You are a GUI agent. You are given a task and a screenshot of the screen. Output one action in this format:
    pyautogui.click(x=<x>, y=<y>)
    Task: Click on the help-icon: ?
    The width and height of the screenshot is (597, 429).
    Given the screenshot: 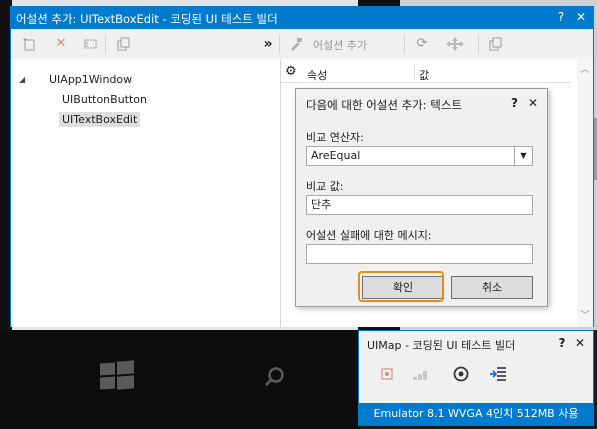 What is the action you would take?
    pyautogui.click(x=561, y=17)
    